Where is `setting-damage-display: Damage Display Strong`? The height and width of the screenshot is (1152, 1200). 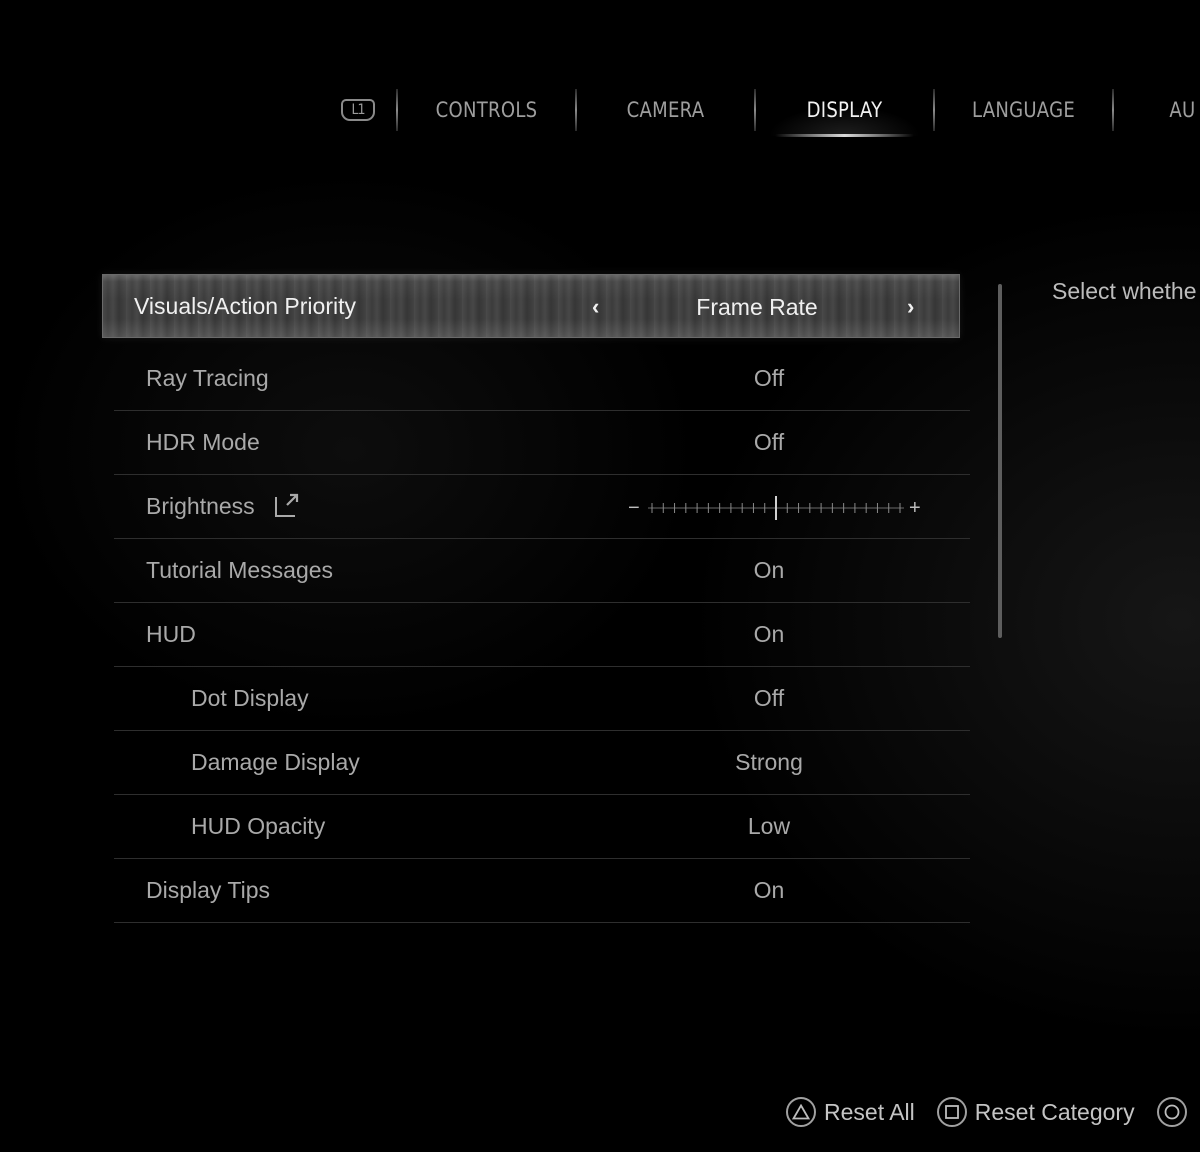 setting-damage-display: Damage Display Strong is located at coordinates (542, 763).